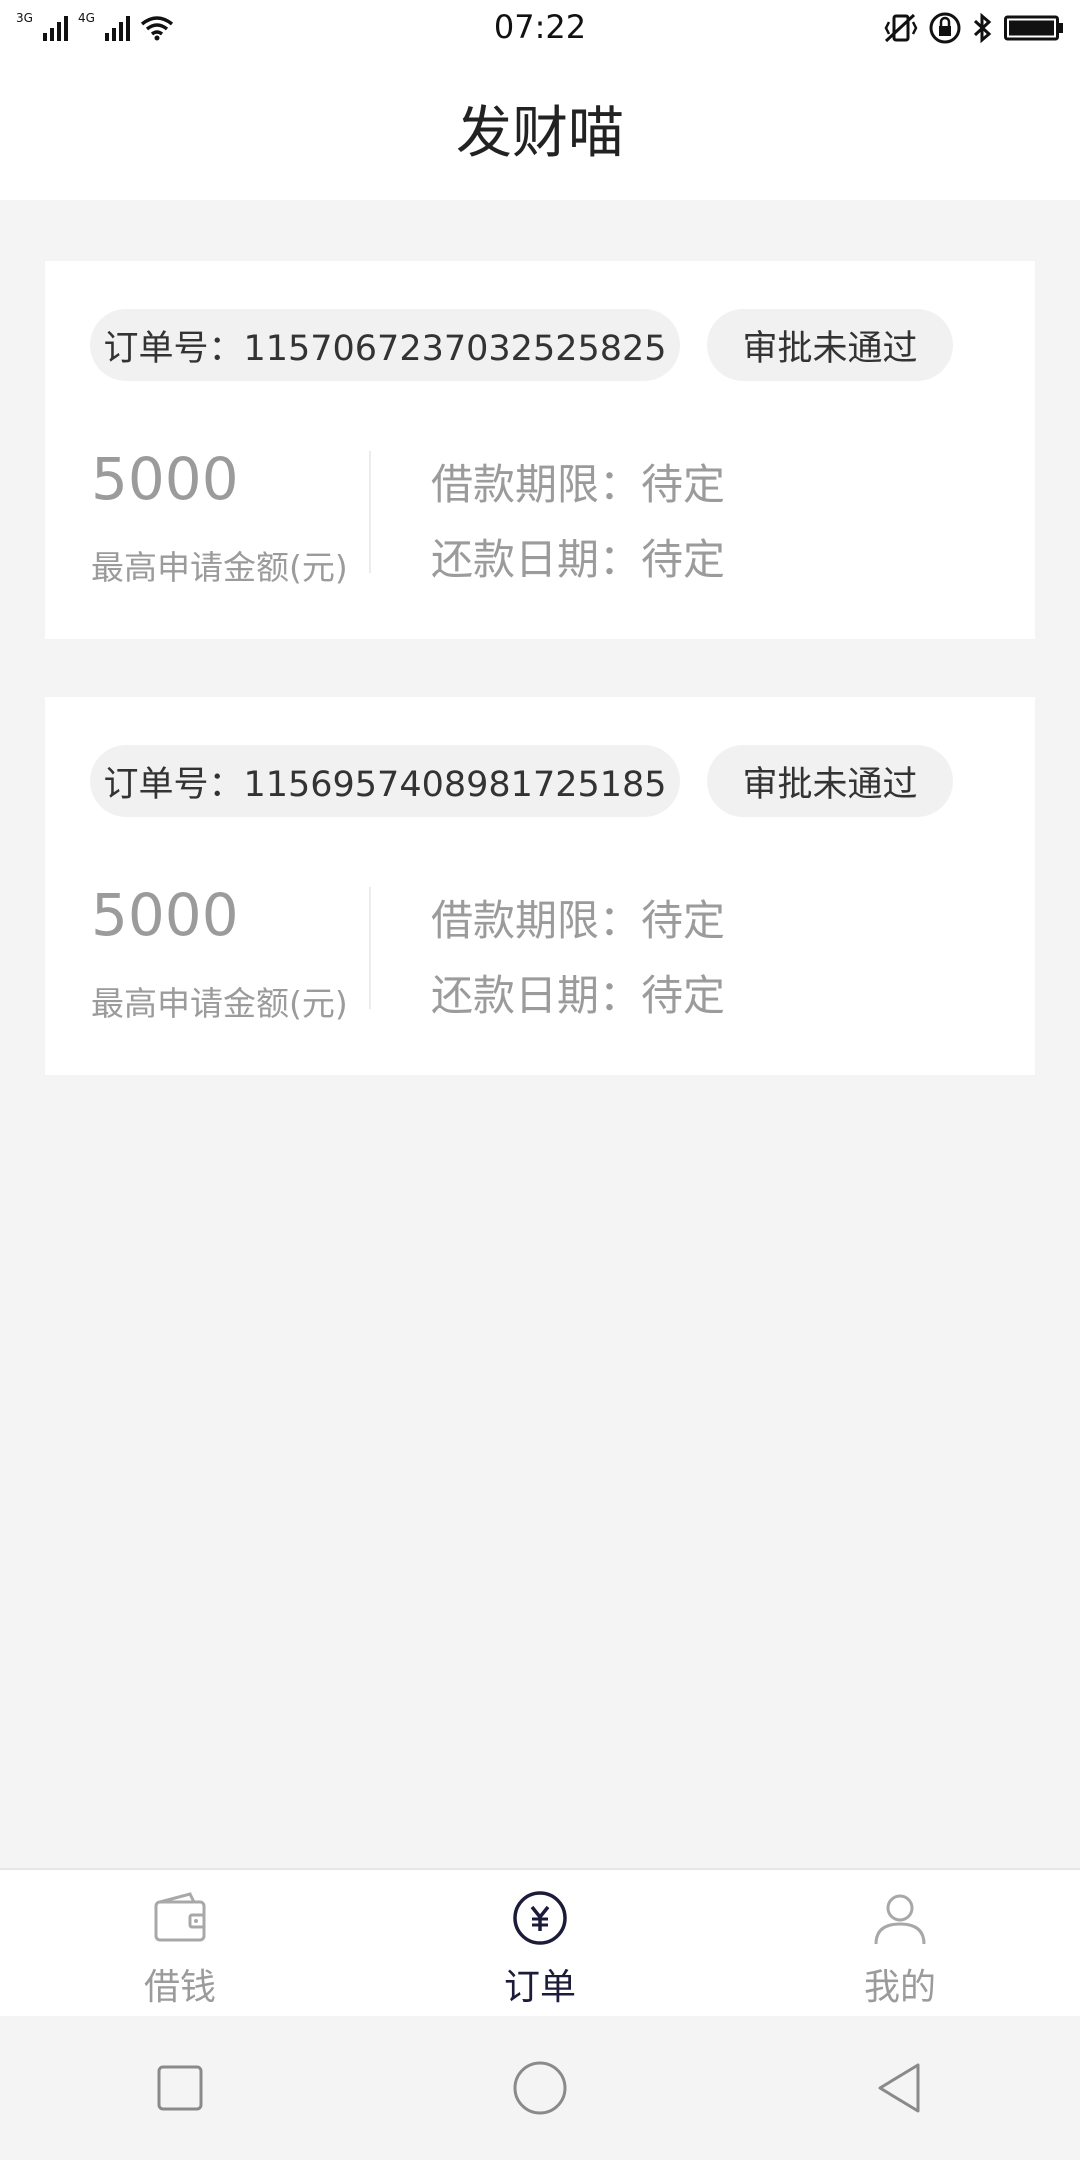  Describe the element at coordinates (900, 1919) in the screenshot. I see `user-icon` at that location.